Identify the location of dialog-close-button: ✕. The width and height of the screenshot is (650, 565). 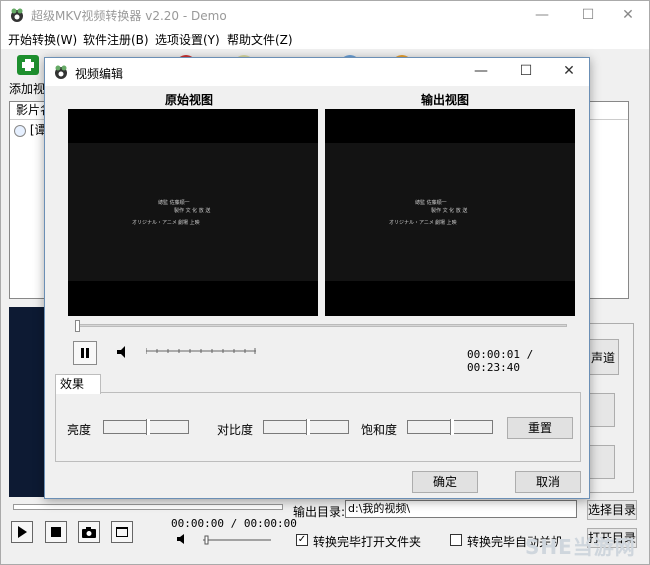
(569, 72).